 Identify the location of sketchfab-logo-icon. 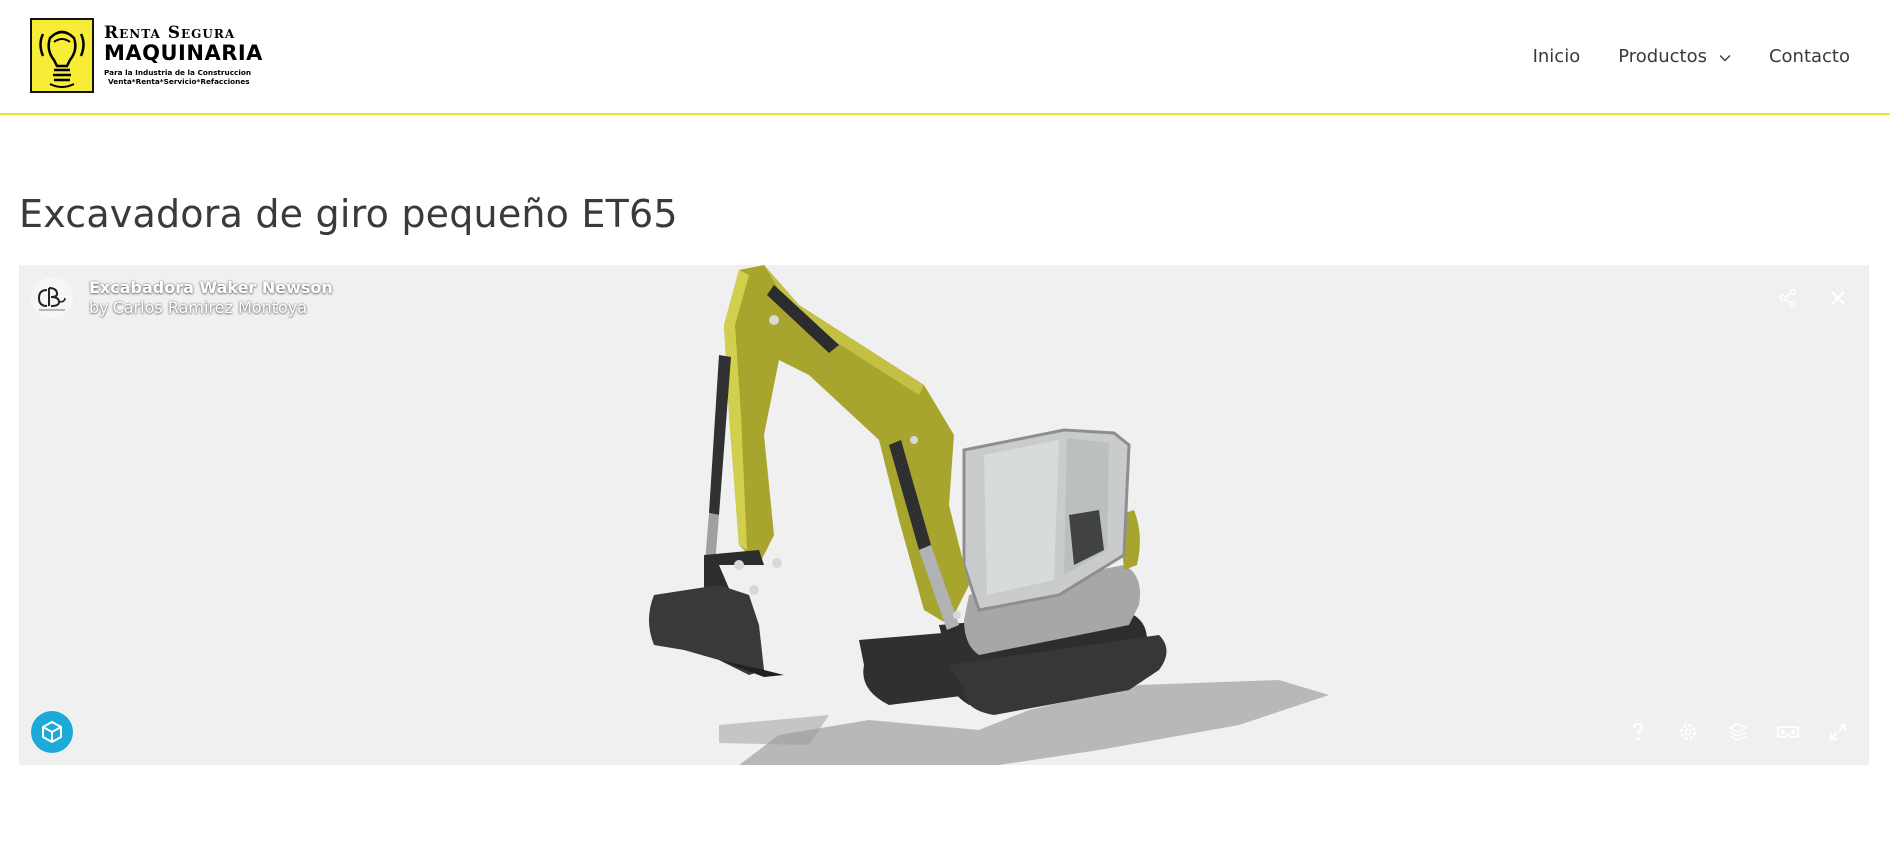
(52, 732).